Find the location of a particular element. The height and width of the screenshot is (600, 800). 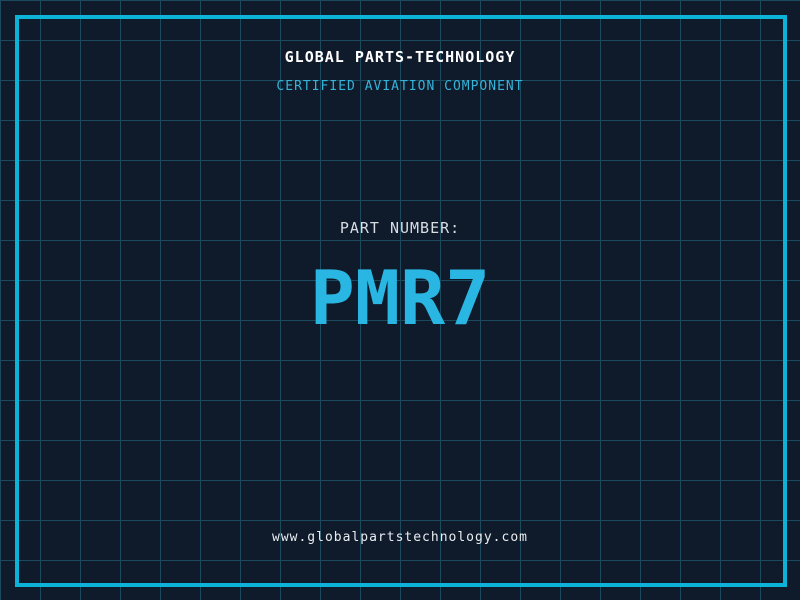

certification-subtitle: CERTIFIED AVIATION COMPONENT is located at coordinates (400, 86).